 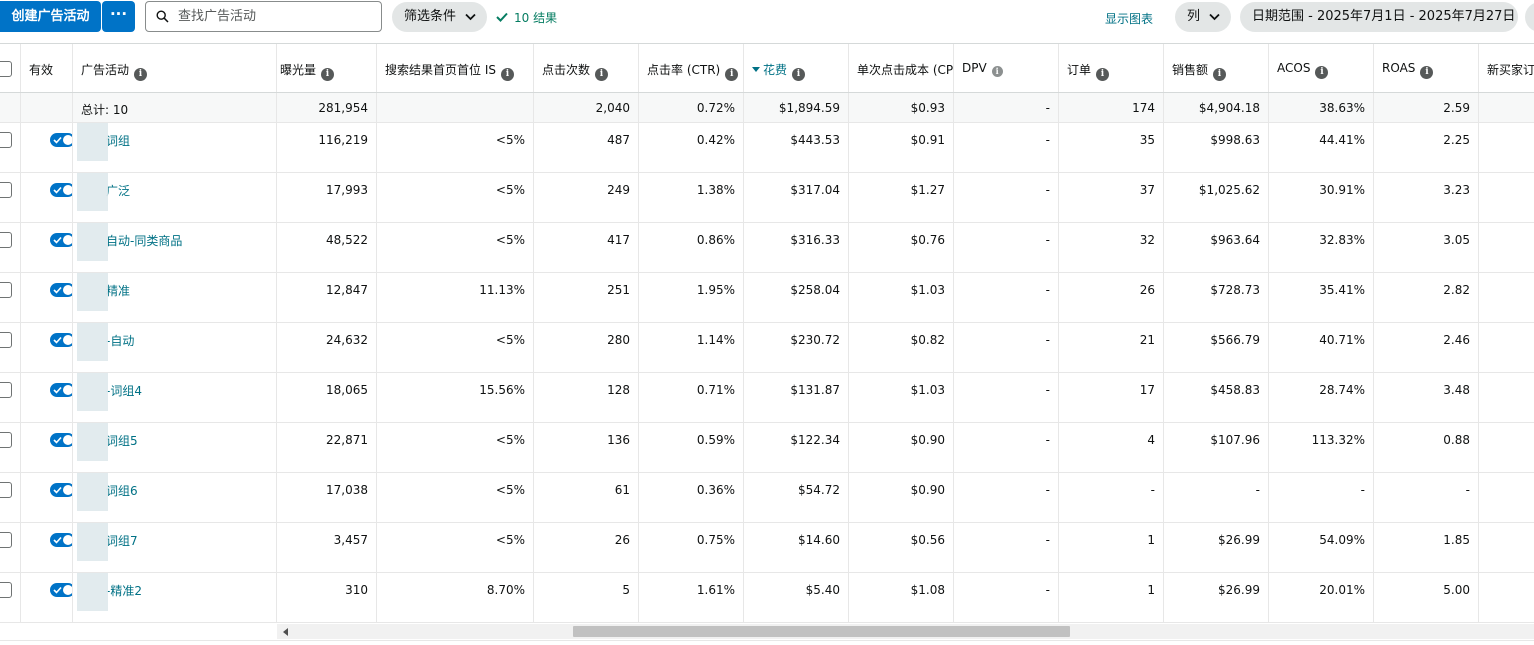 I want to click on top-is-value: 15.56%, so click(x=502, y=390).